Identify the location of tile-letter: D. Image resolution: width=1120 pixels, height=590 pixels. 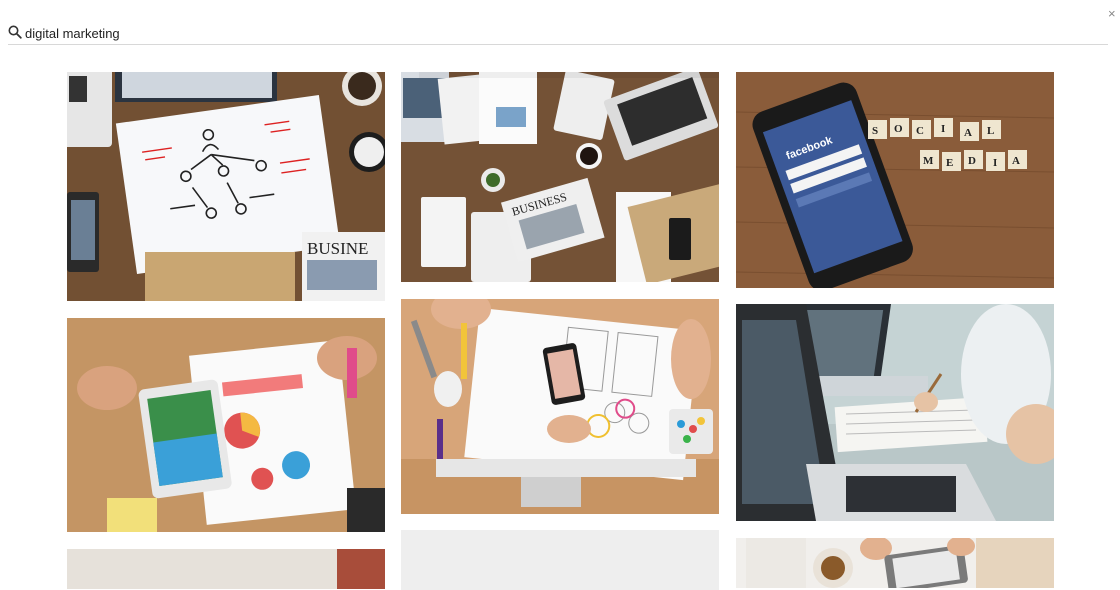
(972, 161).